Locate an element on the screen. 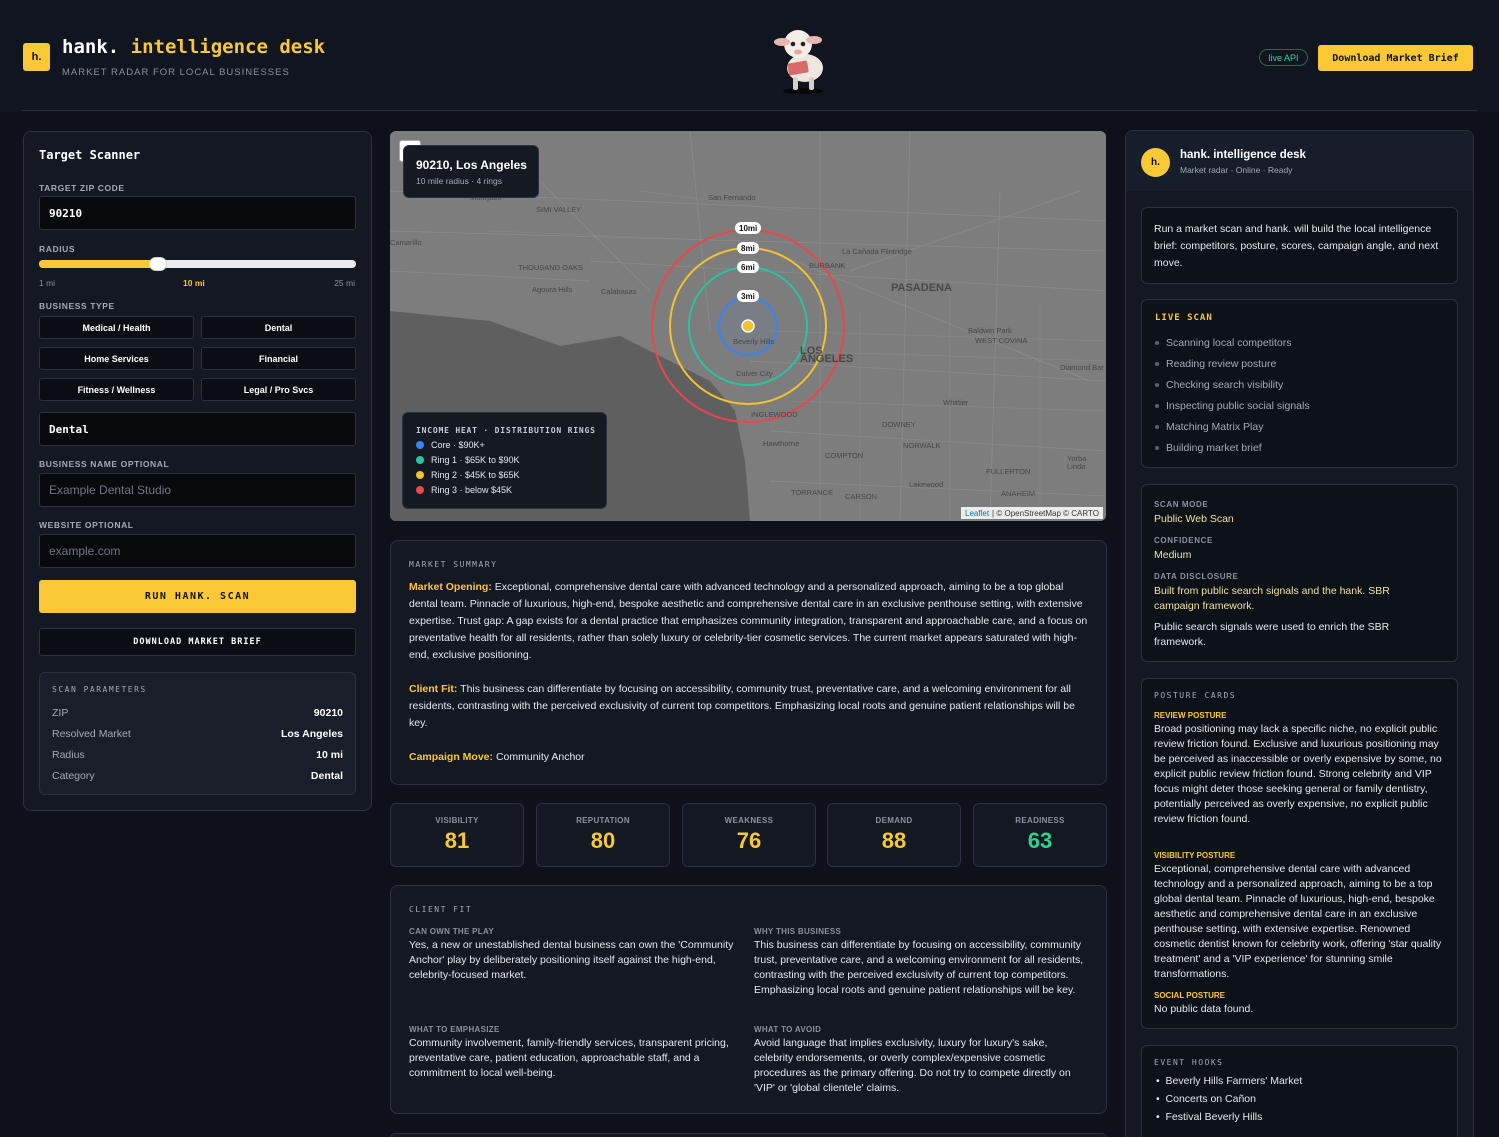 The height and width of the screenshot is (1137, 1499). run-scan-button: RUN HANK. SCAN is located at coordinates (197, 596).